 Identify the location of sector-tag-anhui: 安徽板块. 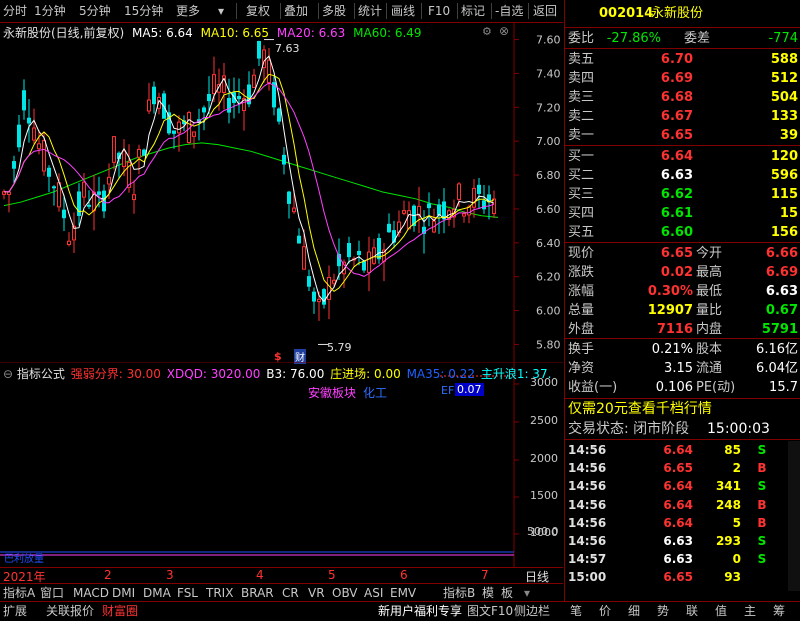
(332, 392).